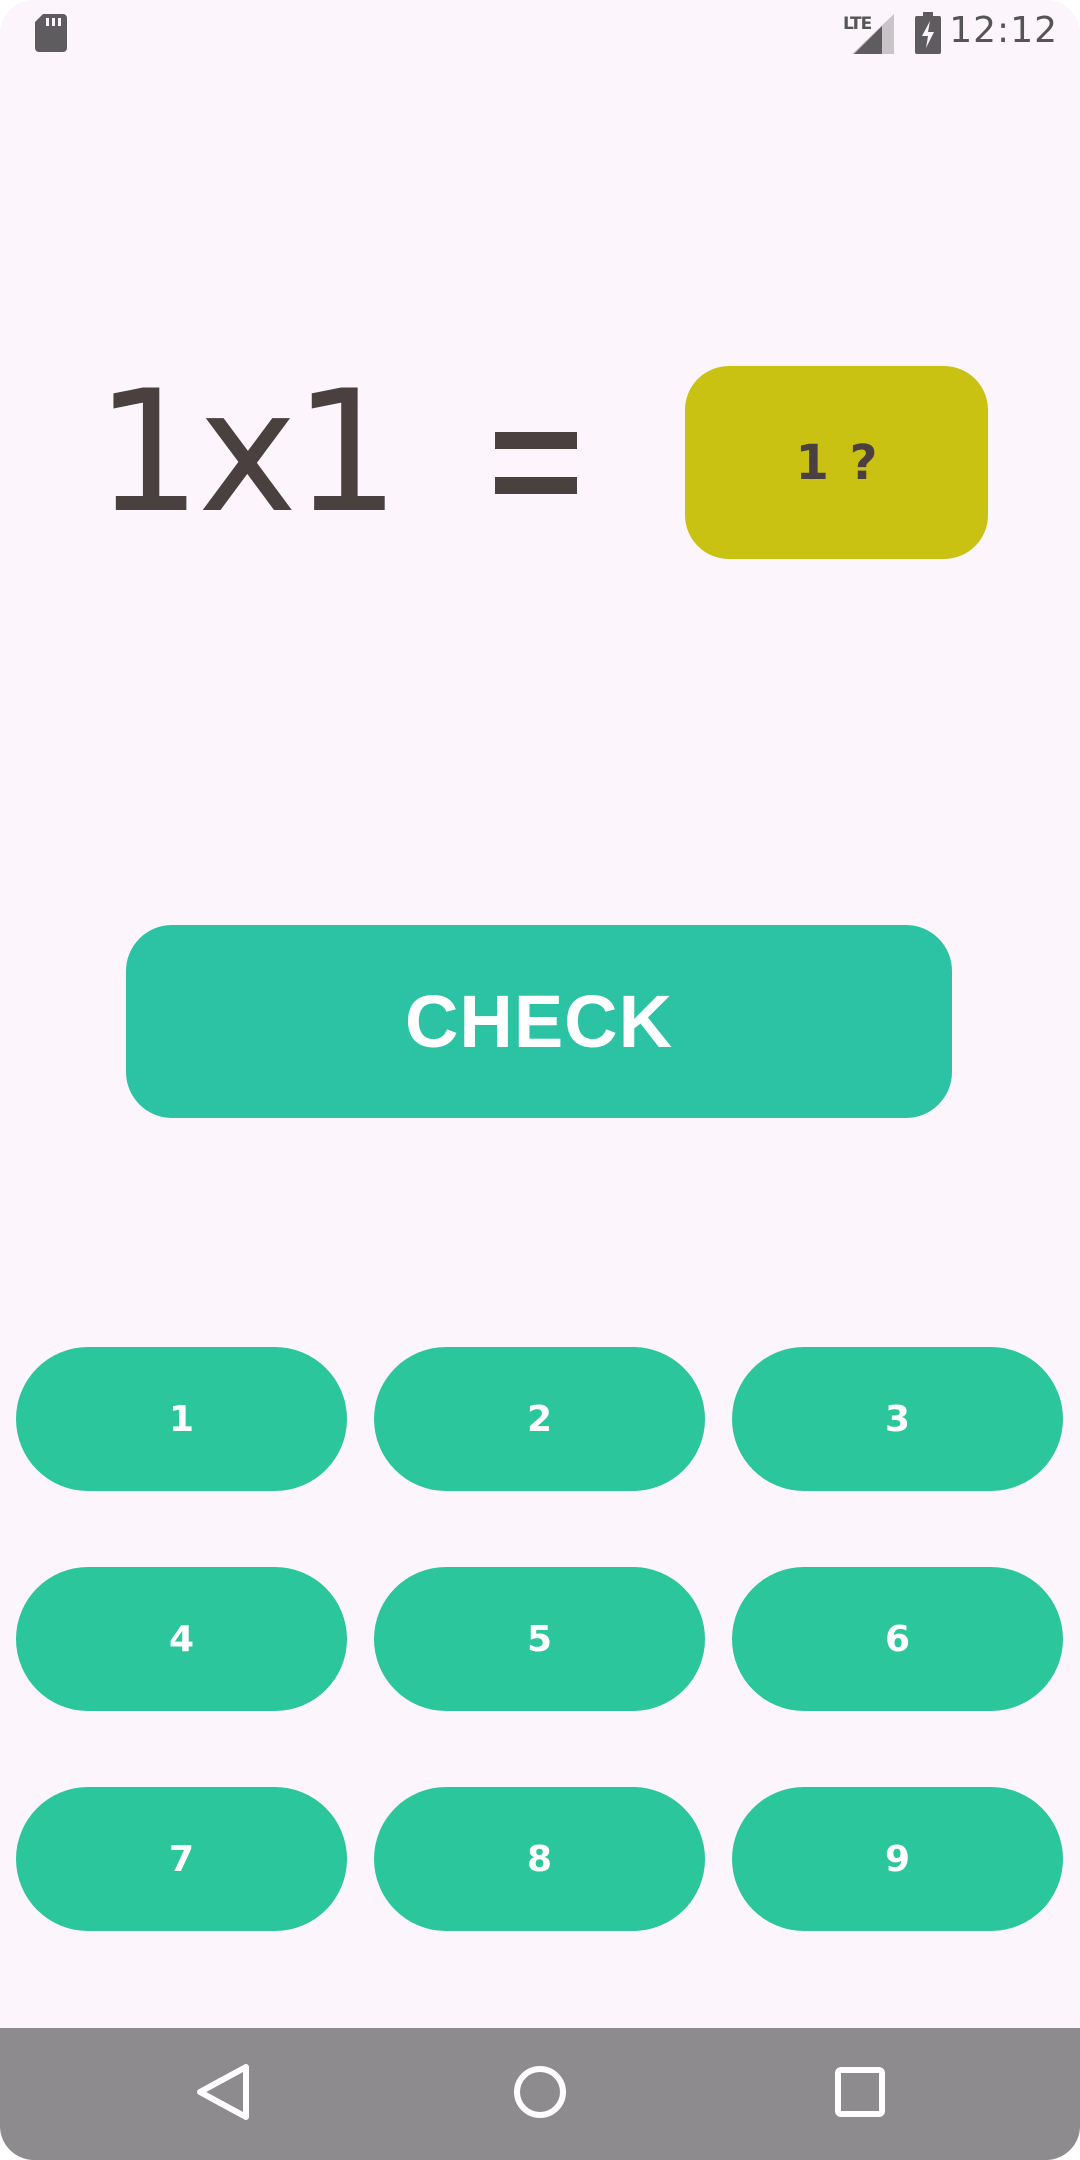 The height and width of the screenshot is (2160, 1080). I want to click on keypad-key-1: 1, so click(181, 1419).